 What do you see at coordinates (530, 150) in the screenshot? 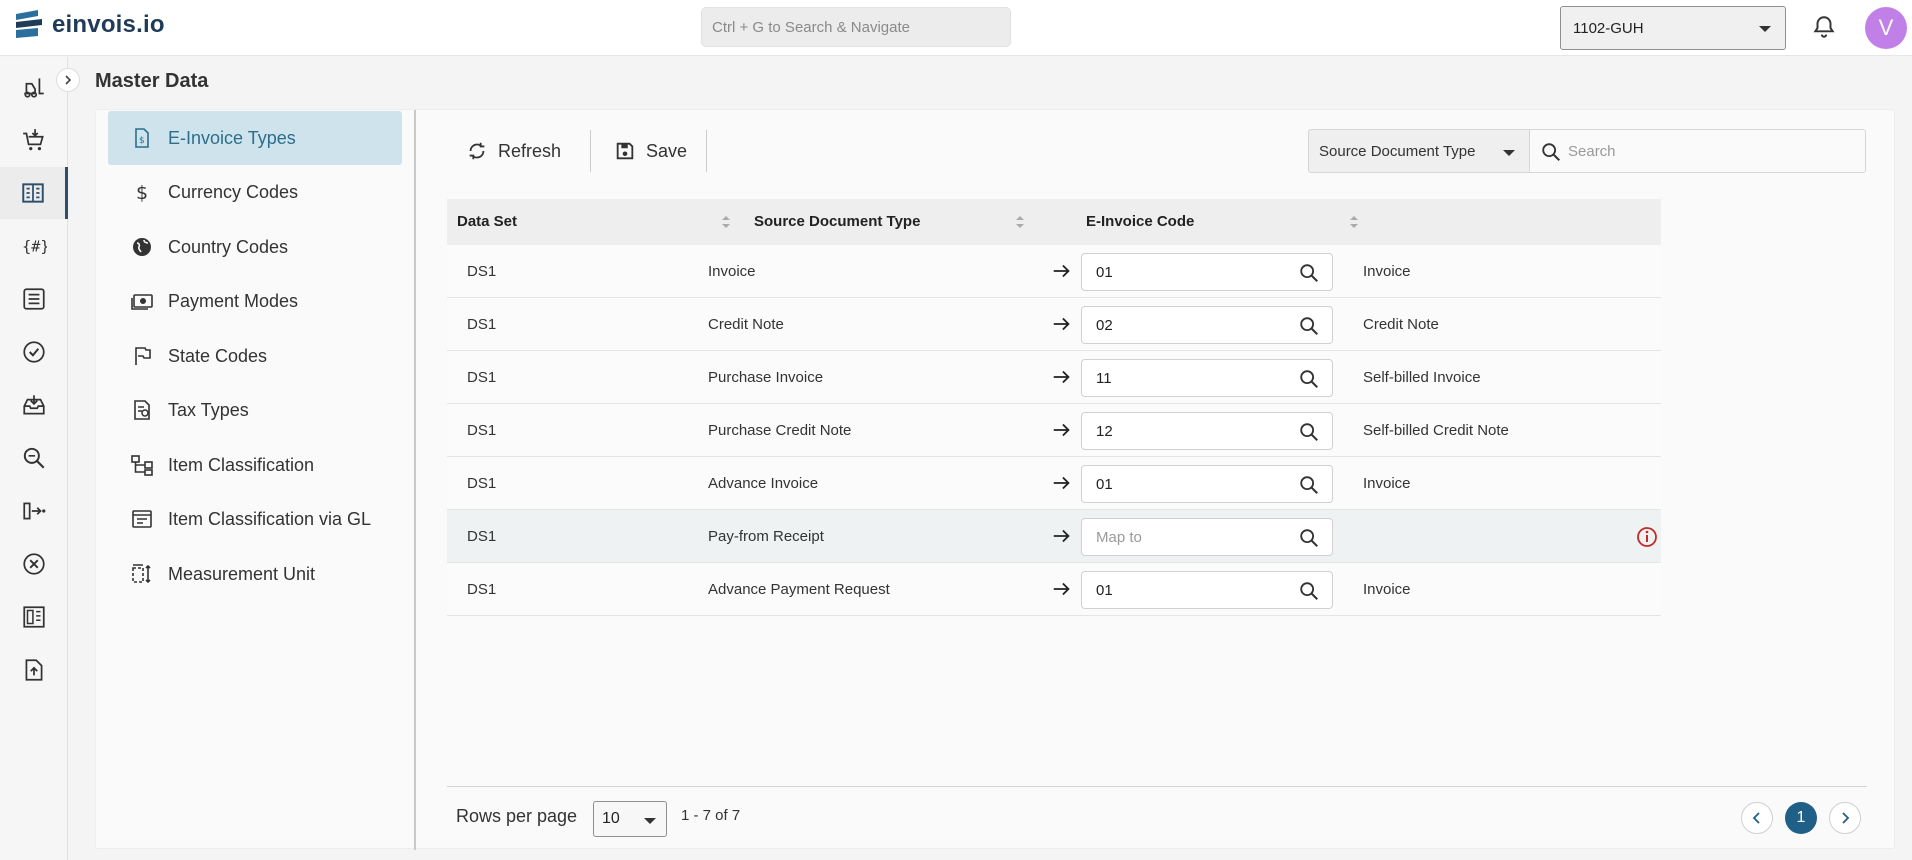
I see `refresh-label: Refresh` at bounding box center [530, 150].